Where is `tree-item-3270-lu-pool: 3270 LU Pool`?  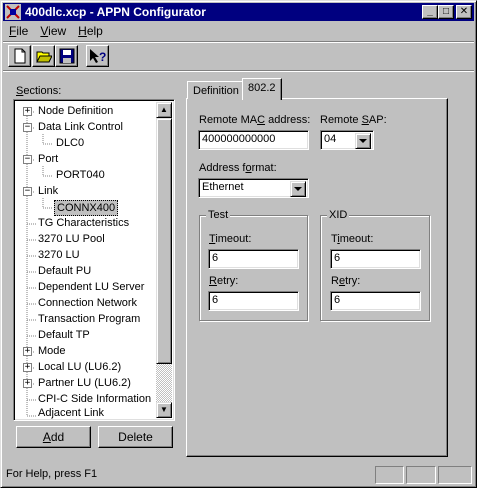
tree-item-3270-lu-pool: 3270 LU Pool is located at coordinates (71, 240).